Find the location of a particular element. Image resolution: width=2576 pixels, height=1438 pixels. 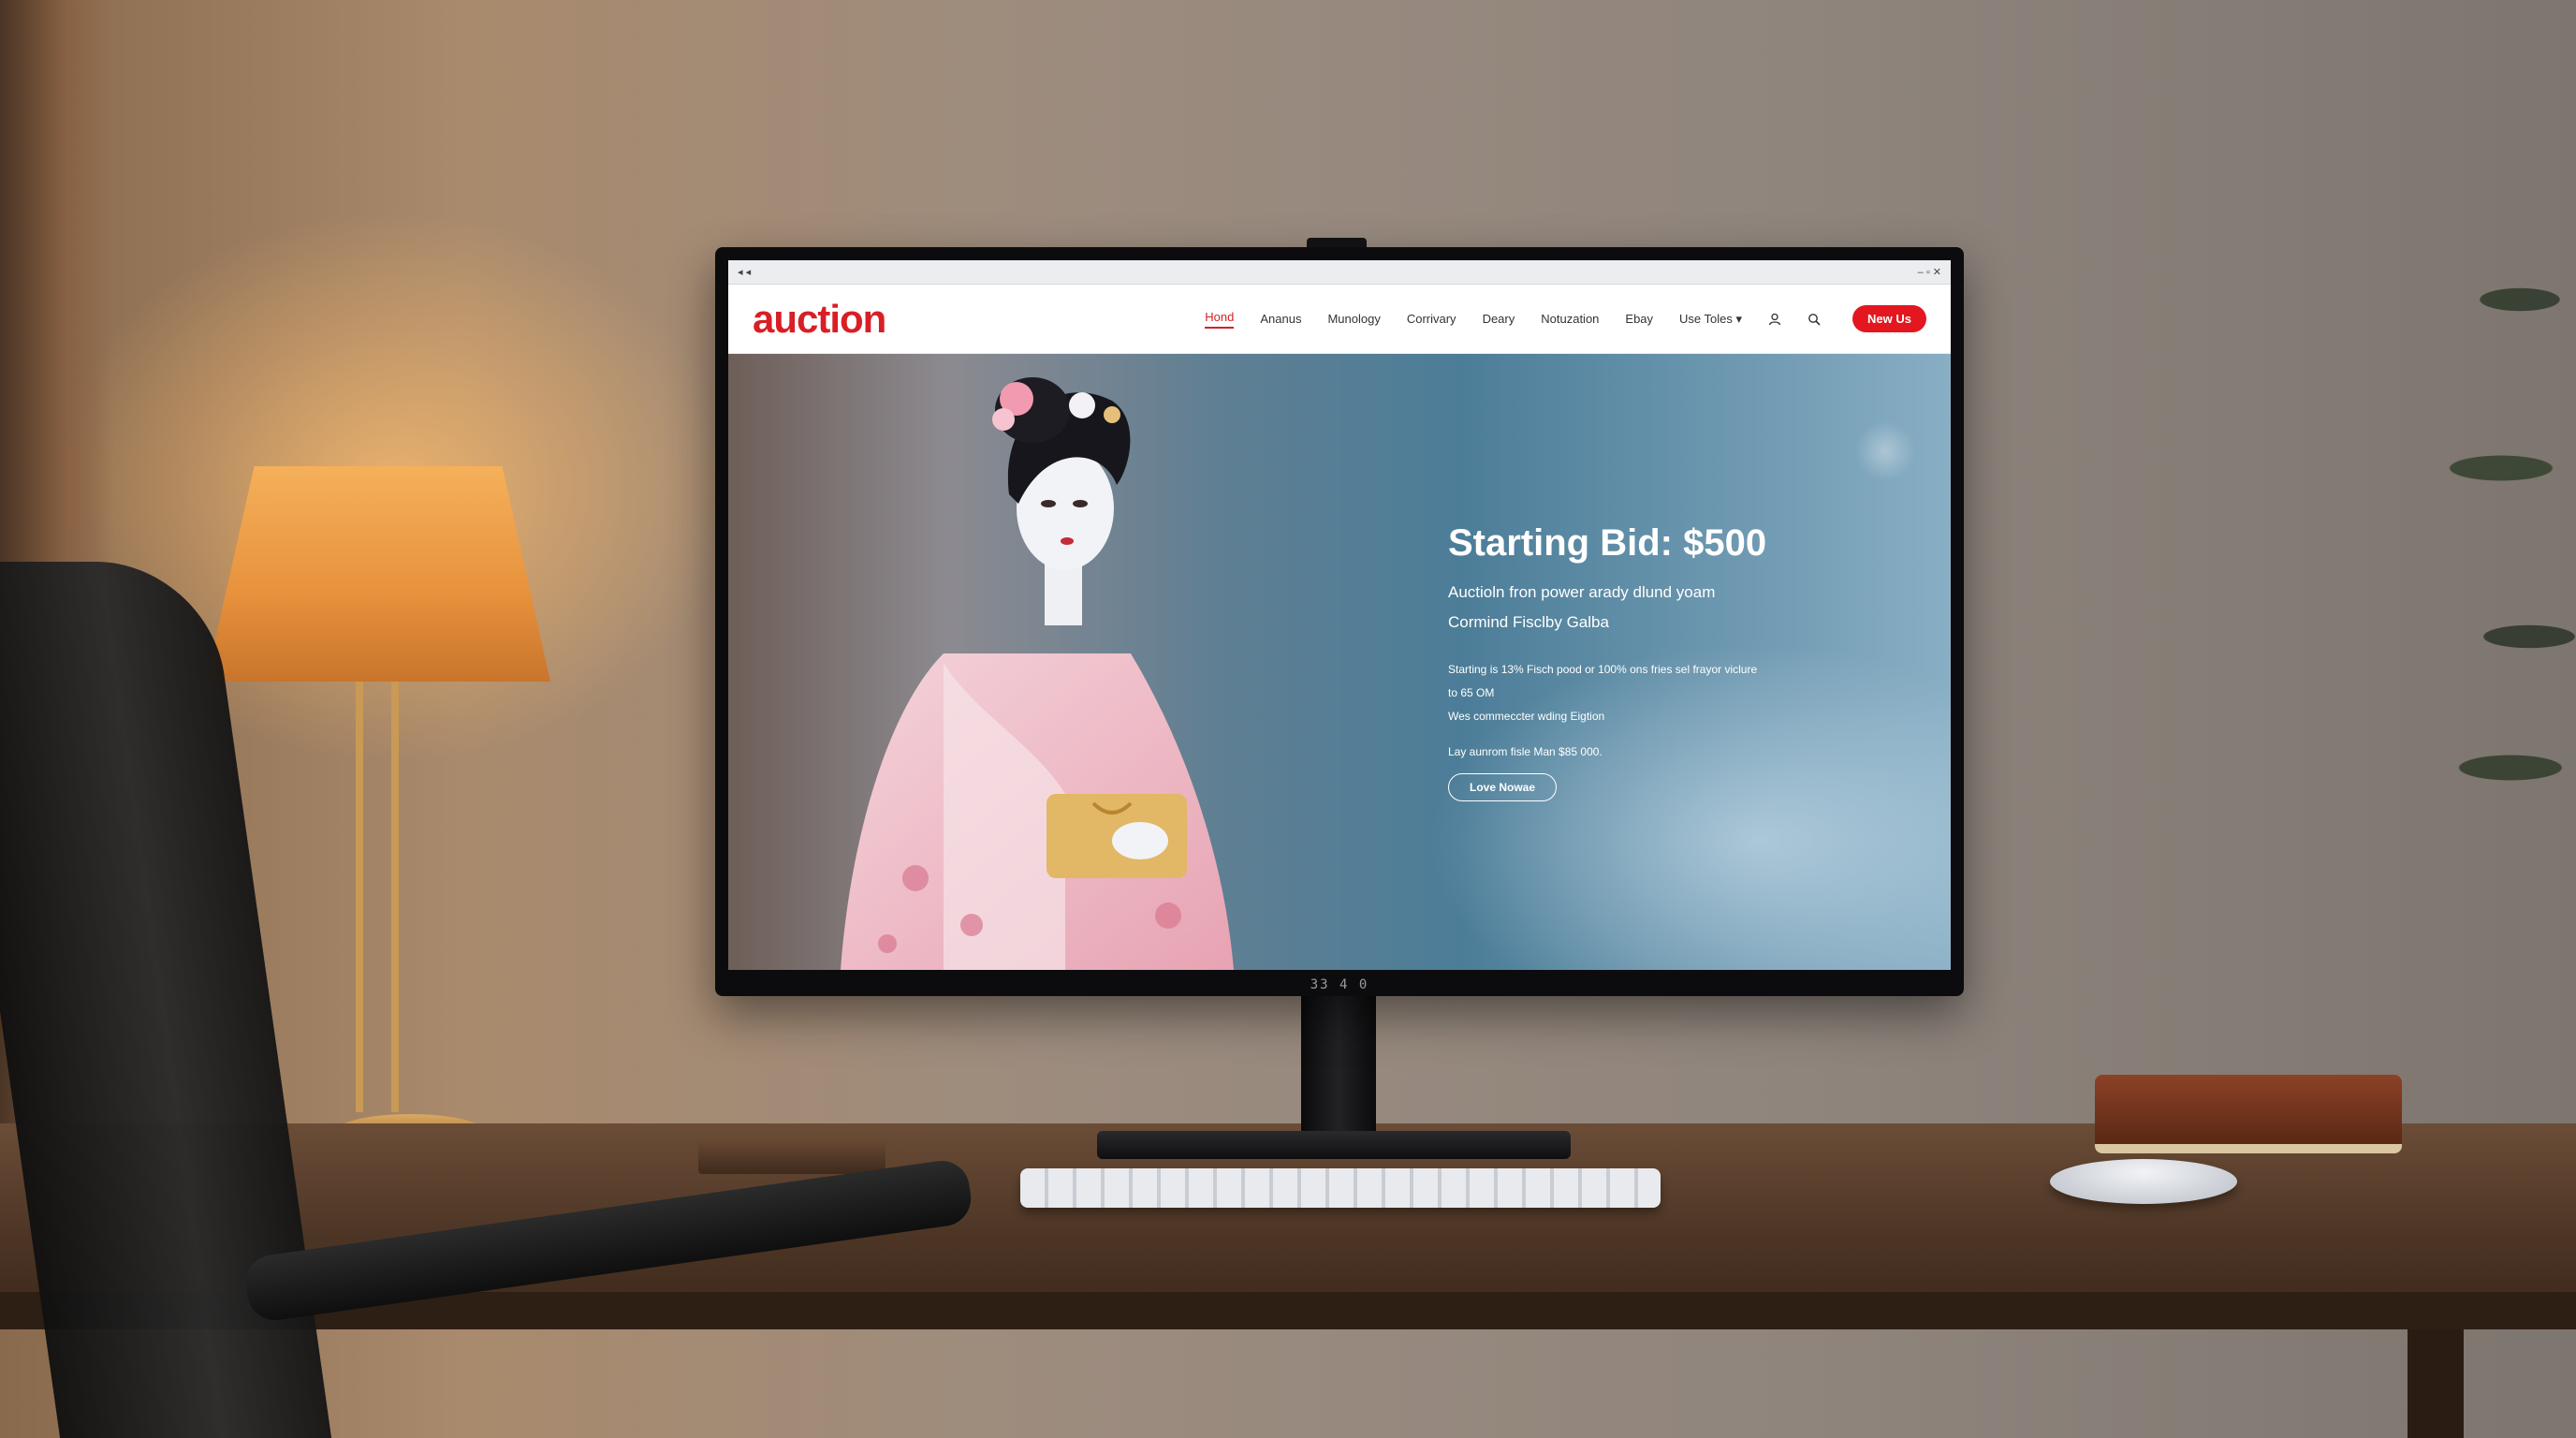

nav-item-ebay: Ebay is located at coordinates (1639, 319).